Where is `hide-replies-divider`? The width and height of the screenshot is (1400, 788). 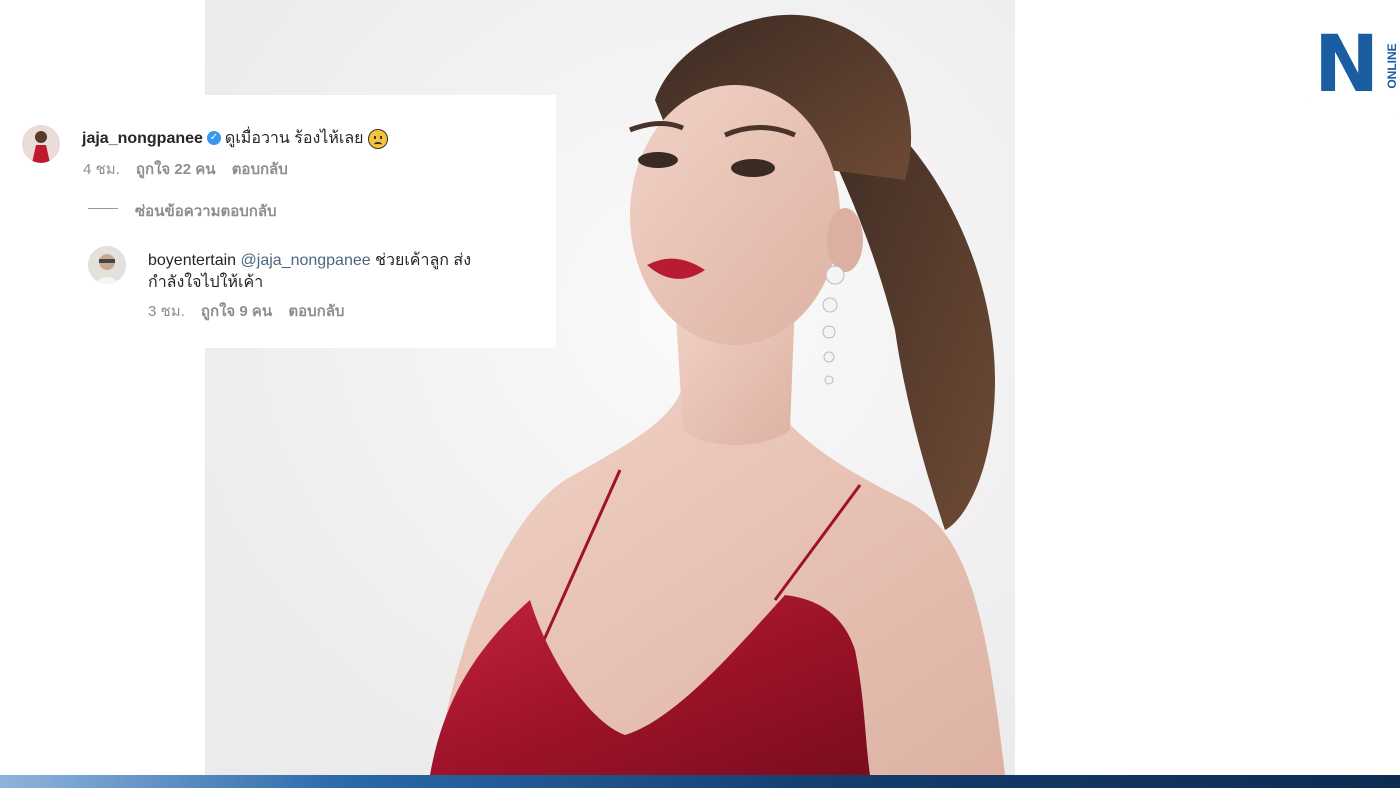 hide-replies-divider is located at coordinates (103, 208).